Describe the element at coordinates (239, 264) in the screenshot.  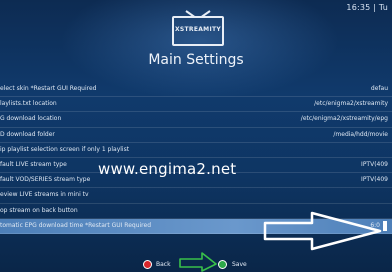
I see `save-button: Save` at that location.